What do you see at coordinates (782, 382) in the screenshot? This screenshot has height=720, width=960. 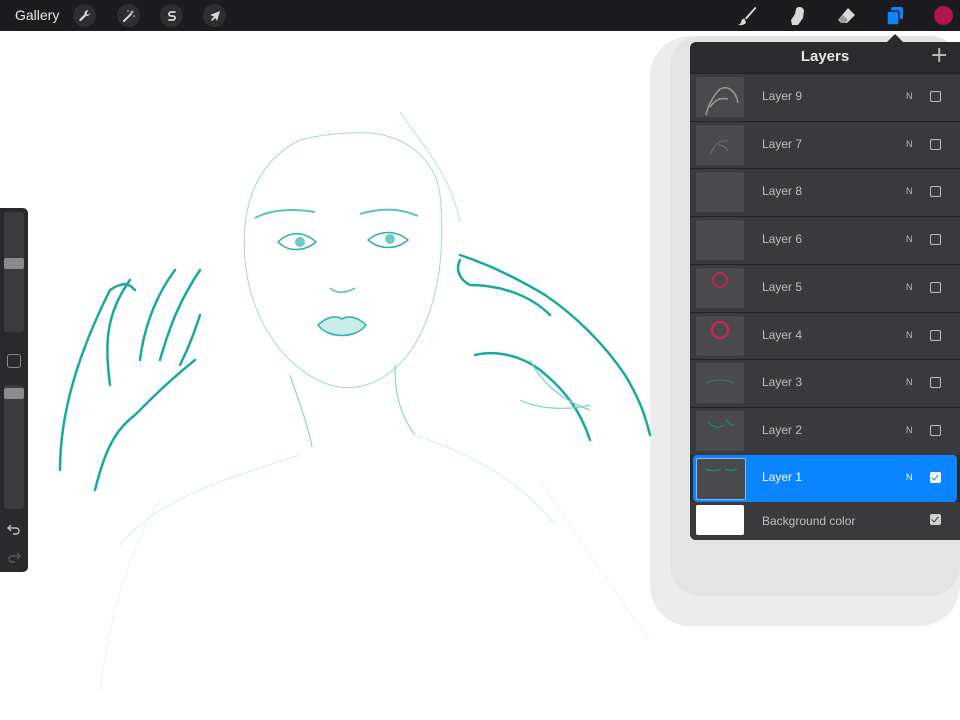 I see `layer-name: Layer 3` at bounding box center [782, 382].